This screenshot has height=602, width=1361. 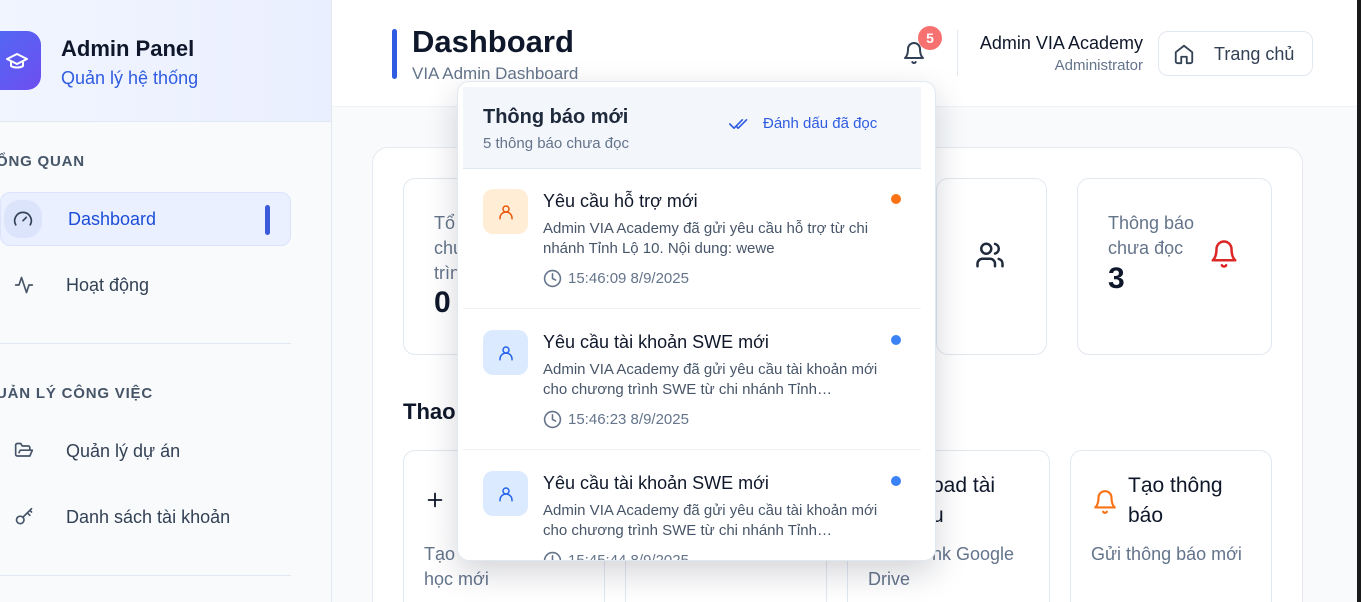 I want to click on home-button-label: Trang chủ, so click(x=1254, y=54).